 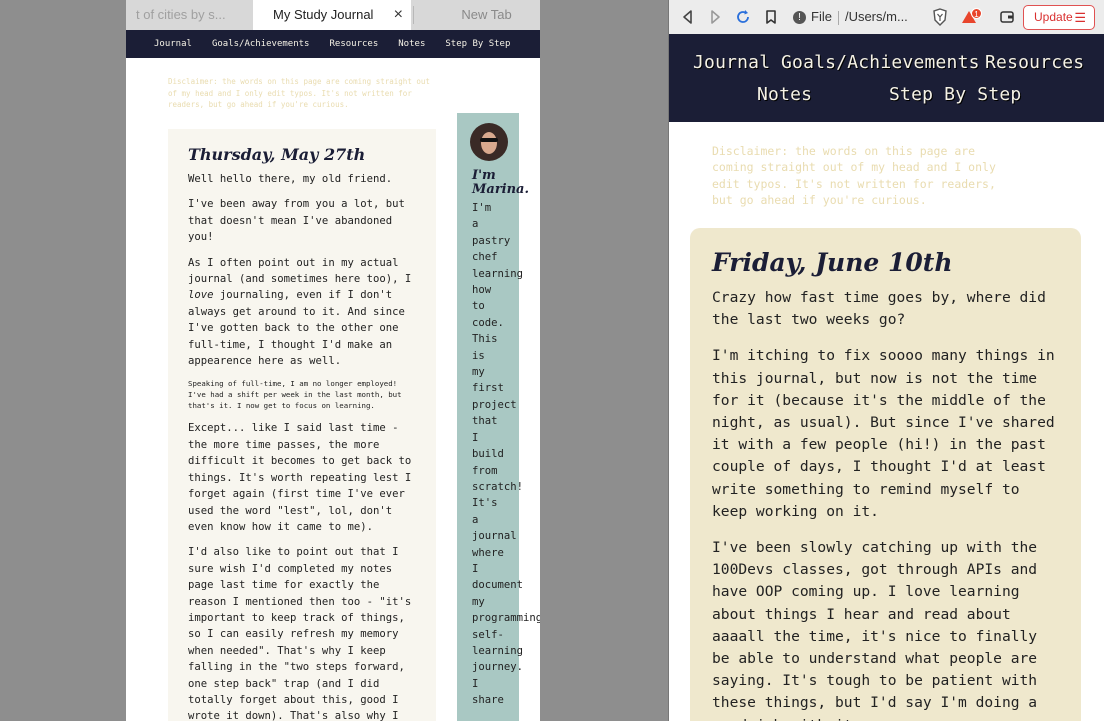 I want to click on menu-icon: ☰, so click(x=1080, y=17).